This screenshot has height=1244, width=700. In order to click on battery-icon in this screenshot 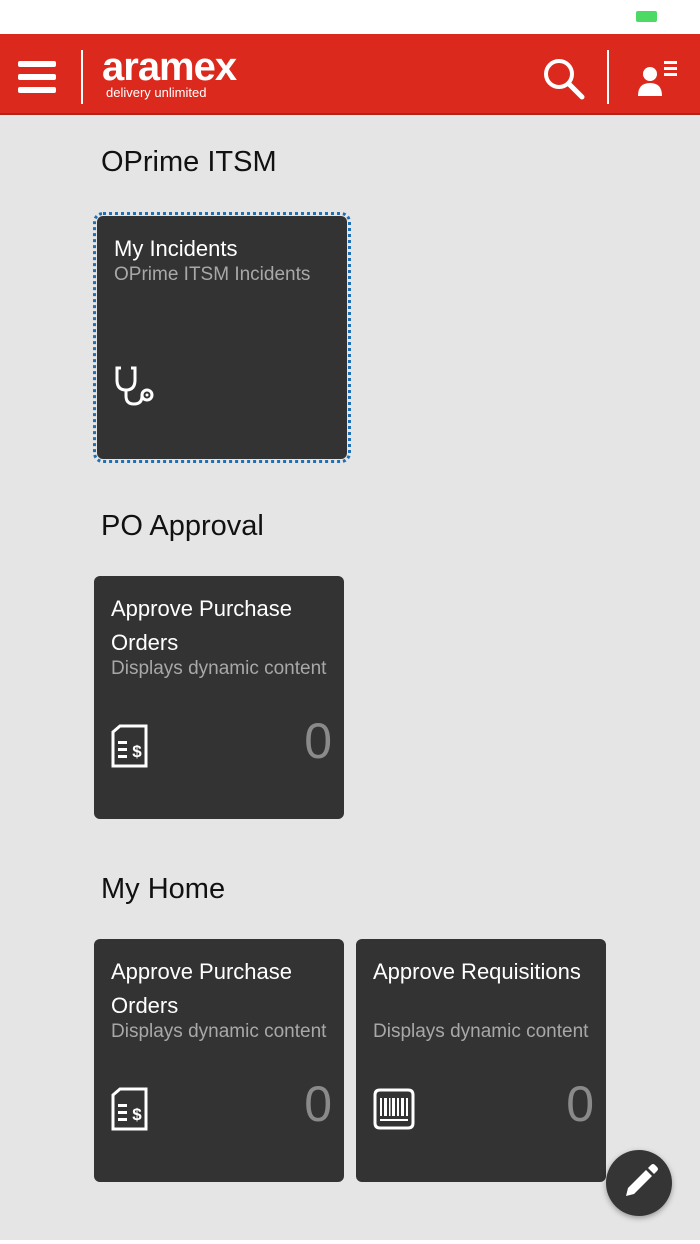, I will do `click(646, 16)`.